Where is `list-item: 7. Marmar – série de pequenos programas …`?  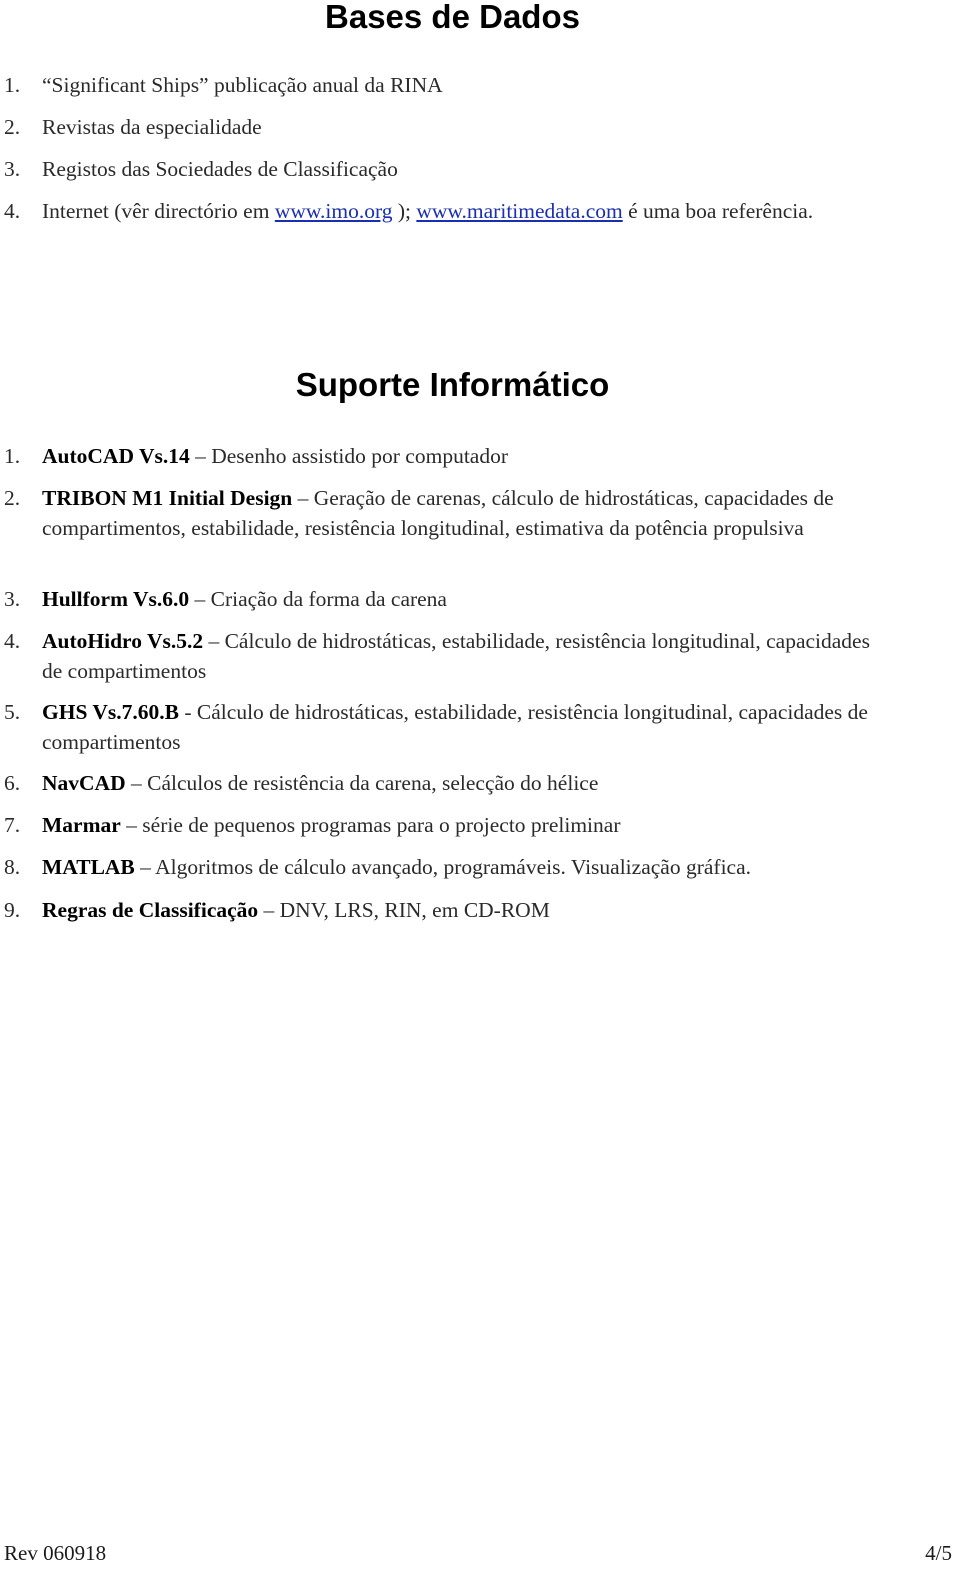 list-item: 7. Marmar – série de pequenos programas … is located at coordinates (440, 825).